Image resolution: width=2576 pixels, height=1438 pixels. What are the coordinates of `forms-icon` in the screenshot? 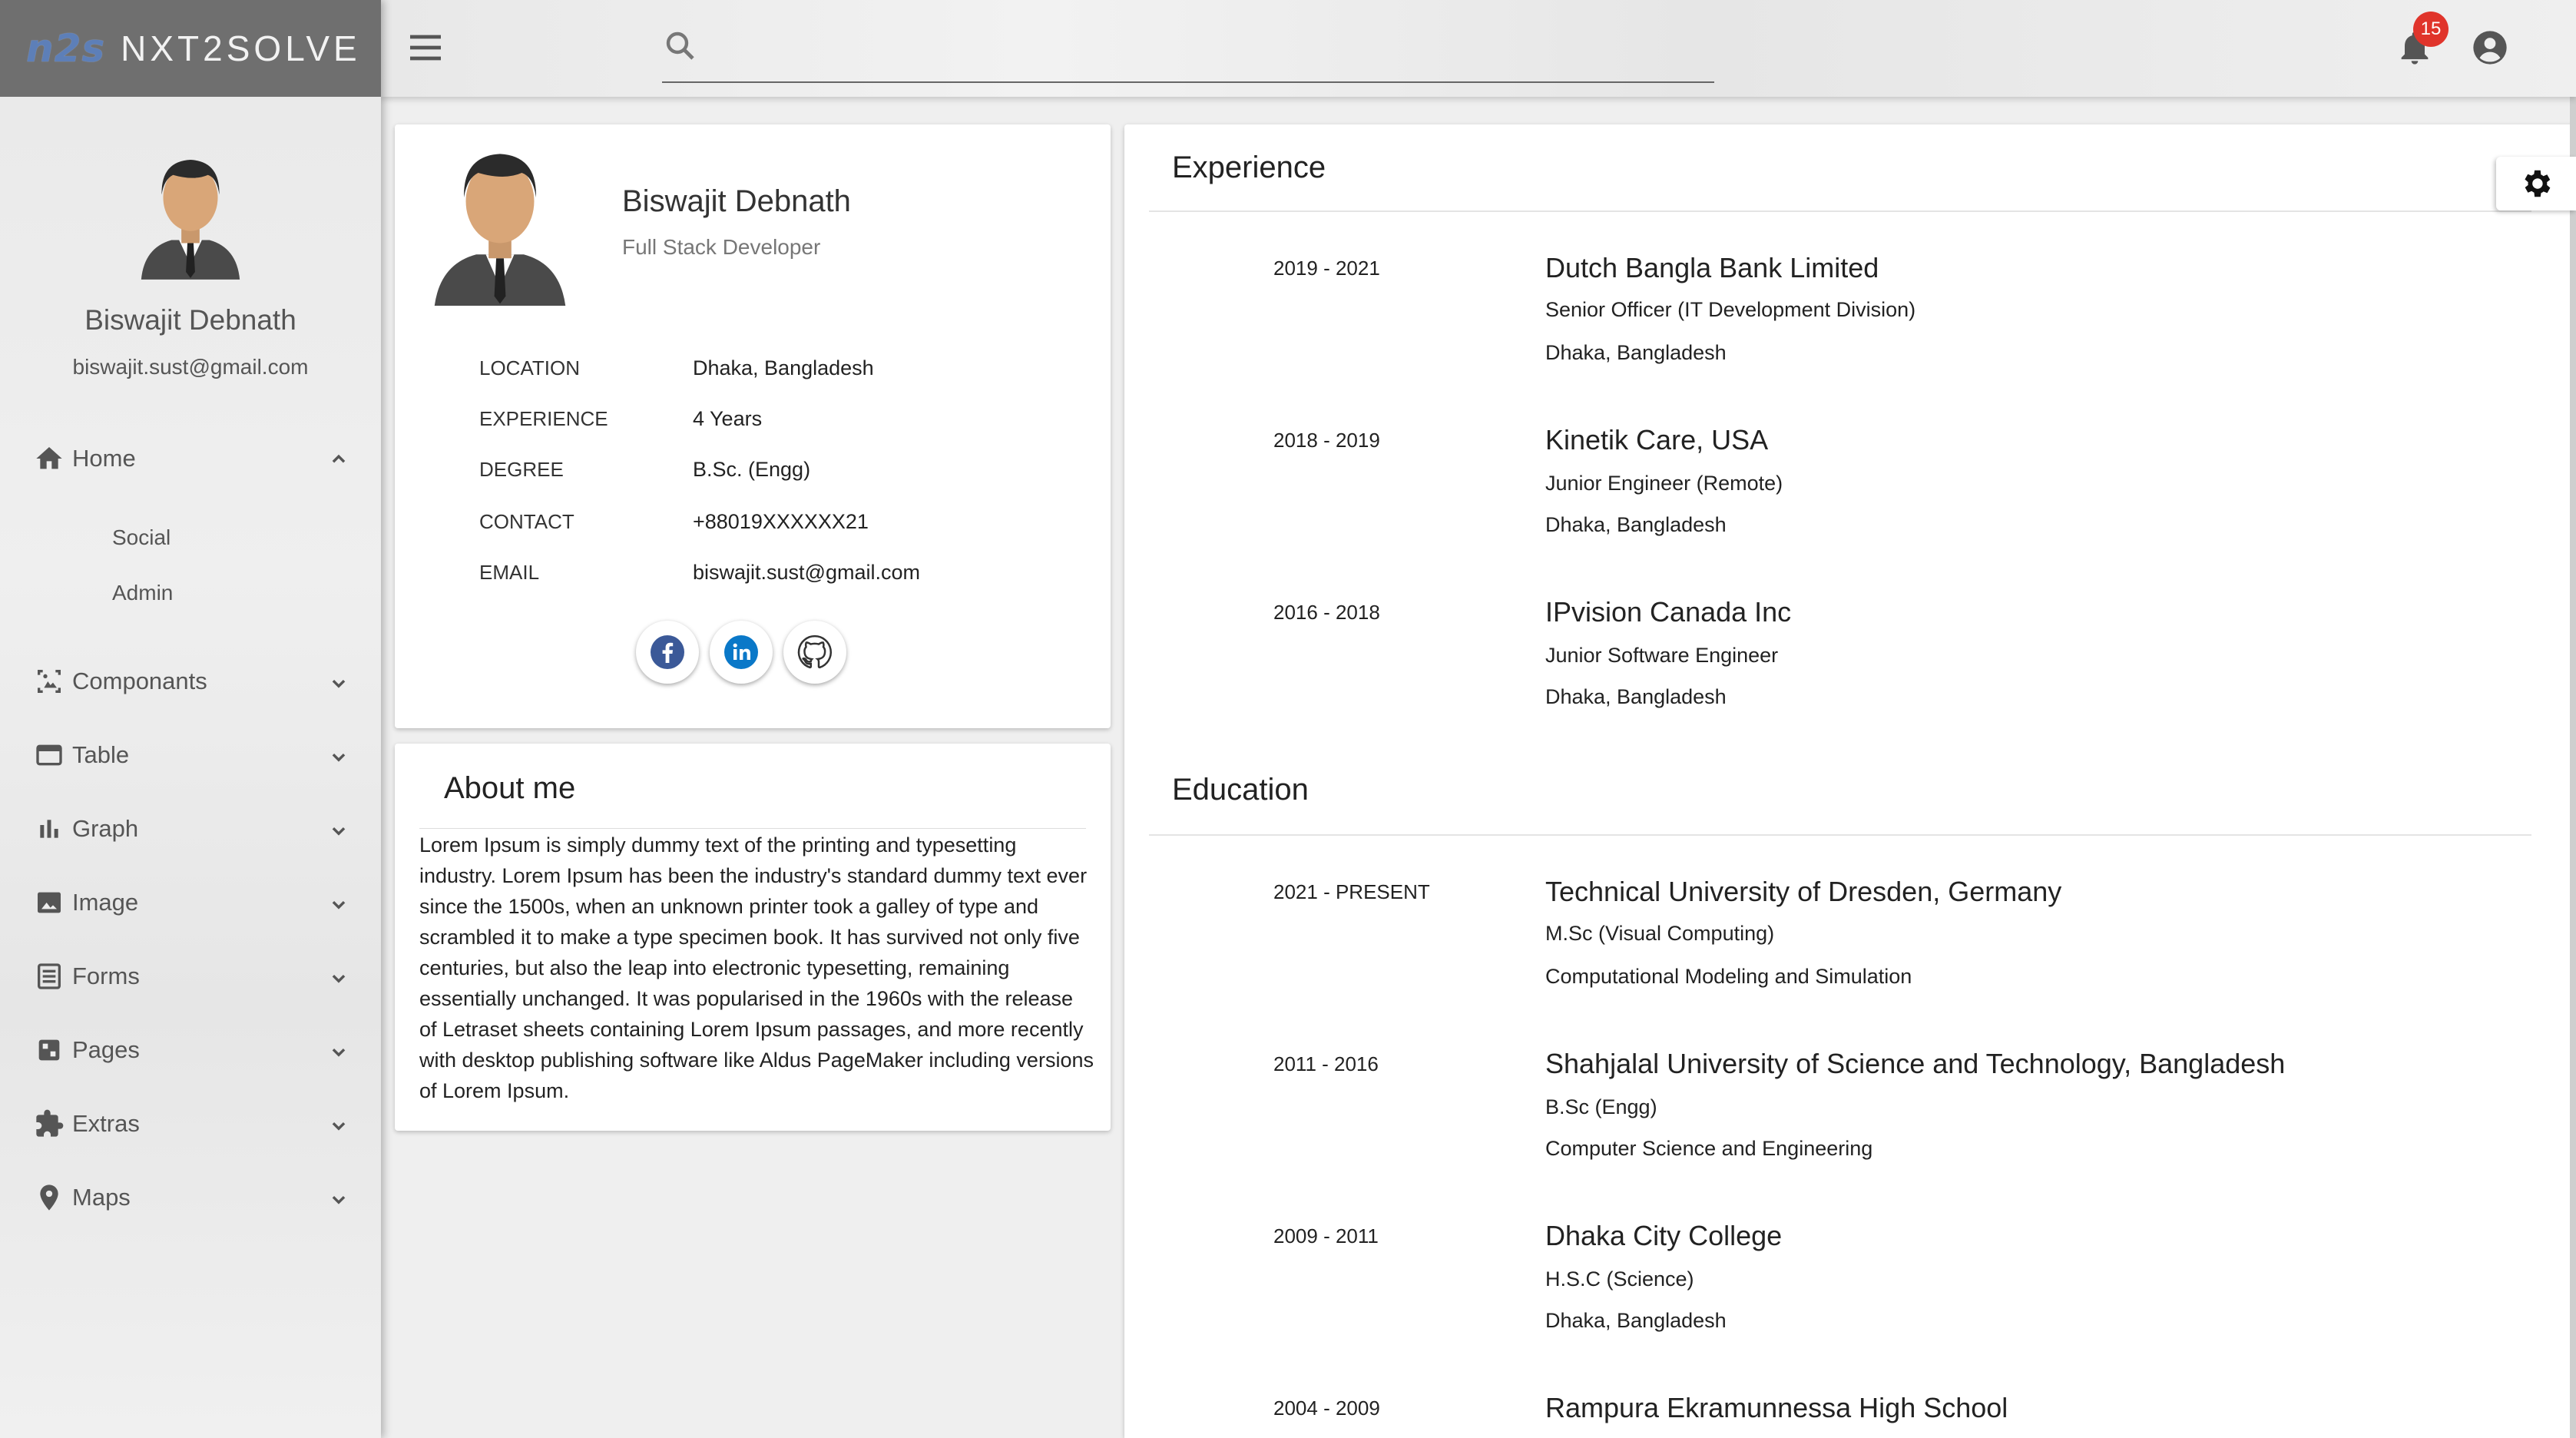 It's located at (49, 976).